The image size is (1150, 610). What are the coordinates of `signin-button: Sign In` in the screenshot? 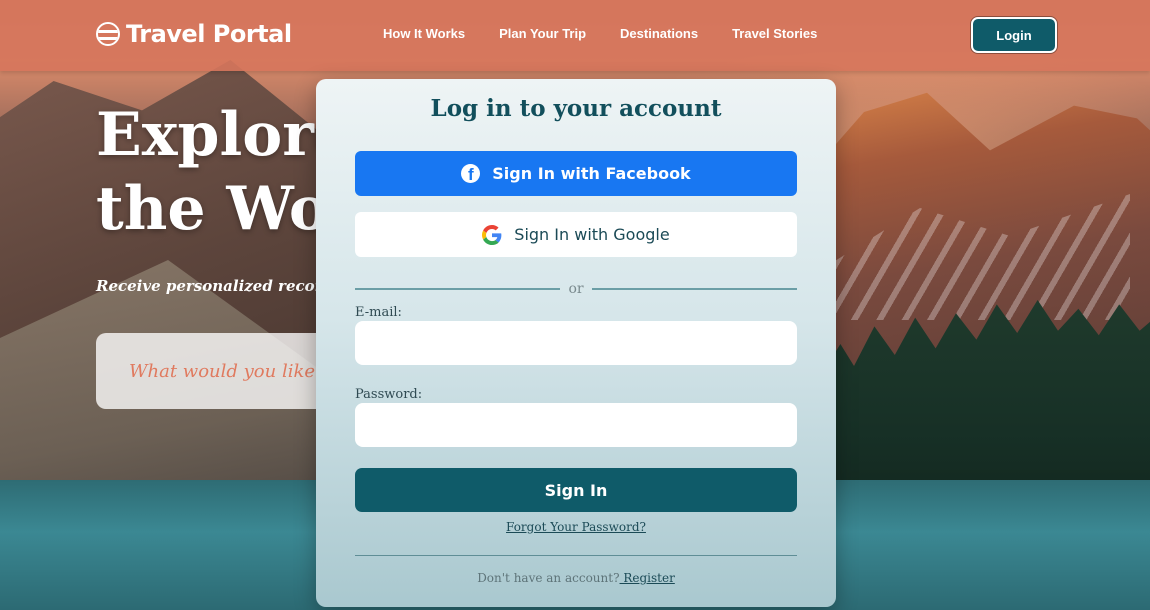 It's located at (576, 490).